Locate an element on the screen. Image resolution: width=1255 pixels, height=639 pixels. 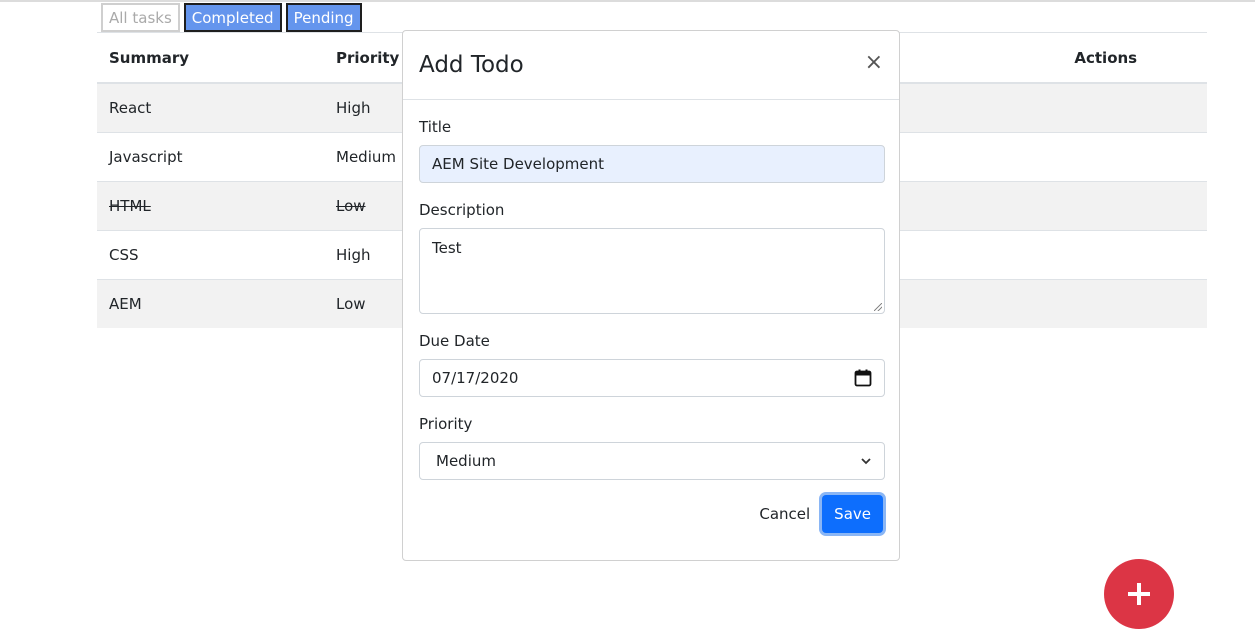
priority-select: Medium is located at coordinates (652, 461).